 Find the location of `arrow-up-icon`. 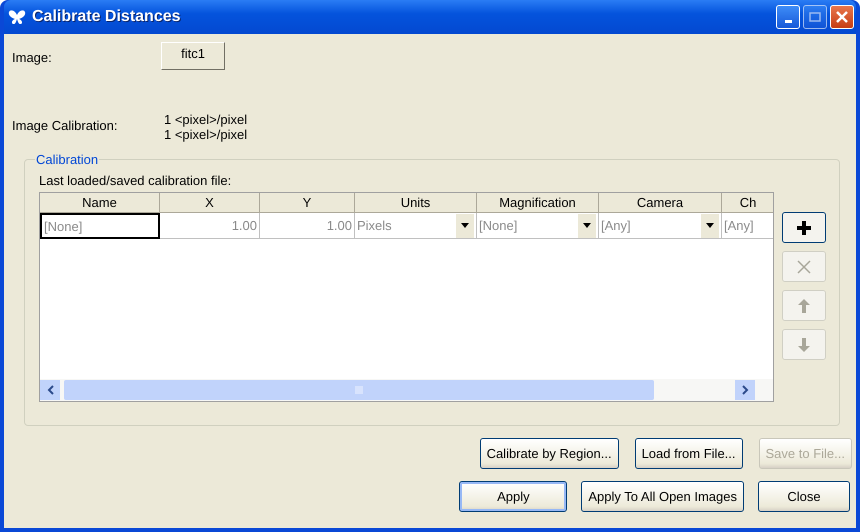

arrow-up-icon is located at coordinates (804, 305).